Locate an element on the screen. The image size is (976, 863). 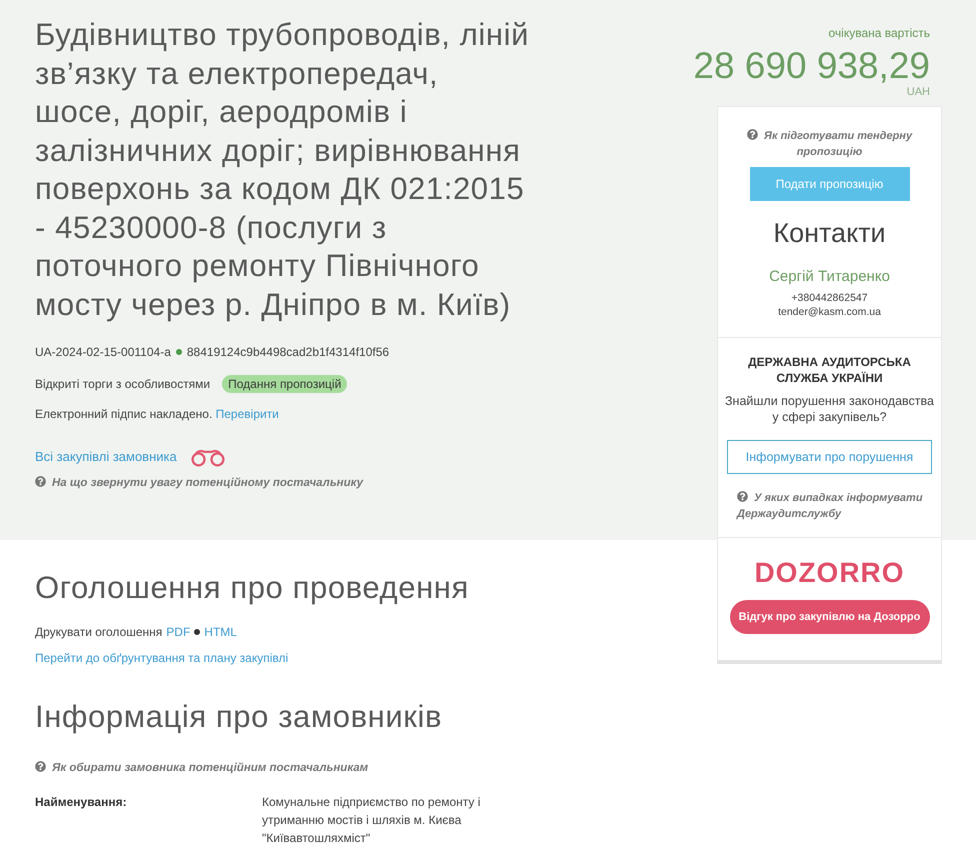
plan-link: Перейти до обґрунтування та плану закупівлі is located at coordinates (161, 658).